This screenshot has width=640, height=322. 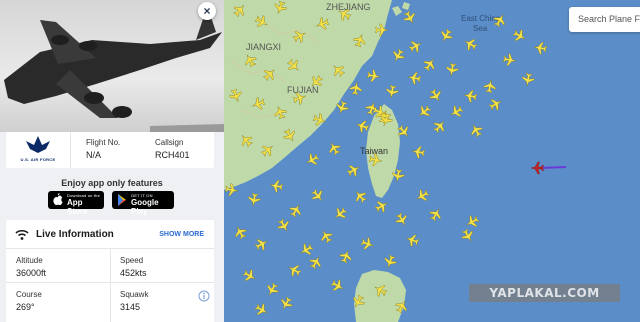 I want to click on flight-number-value: N/A, so click(x=94, y=155).